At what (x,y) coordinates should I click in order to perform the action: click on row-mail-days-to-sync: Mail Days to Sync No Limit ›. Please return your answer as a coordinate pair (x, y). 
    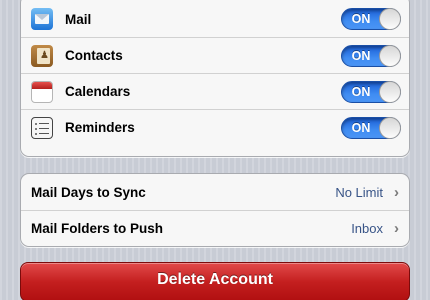
    Looking at the image, I should click on (215, 192).